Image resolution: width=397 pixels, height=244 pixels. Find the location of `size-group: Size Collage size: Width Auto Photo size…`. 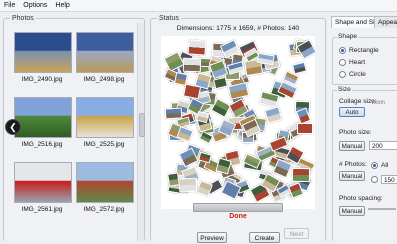

size-group: Size Collage size: Width Auto Photo size… is located at coordinates (364, 163).